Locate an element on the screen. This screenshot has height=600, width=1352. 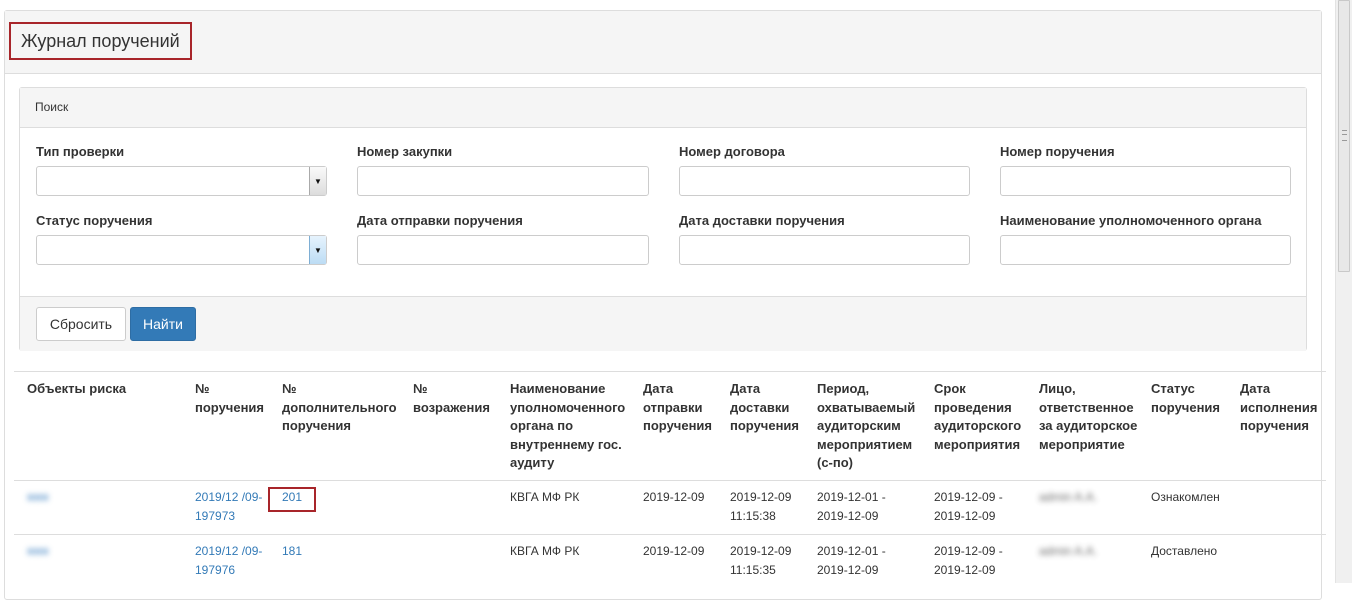
delivery-date-input is located at coordinates (824, 250).